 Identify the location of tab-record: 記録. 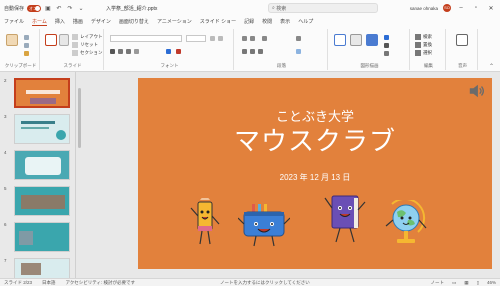
(249, 21).